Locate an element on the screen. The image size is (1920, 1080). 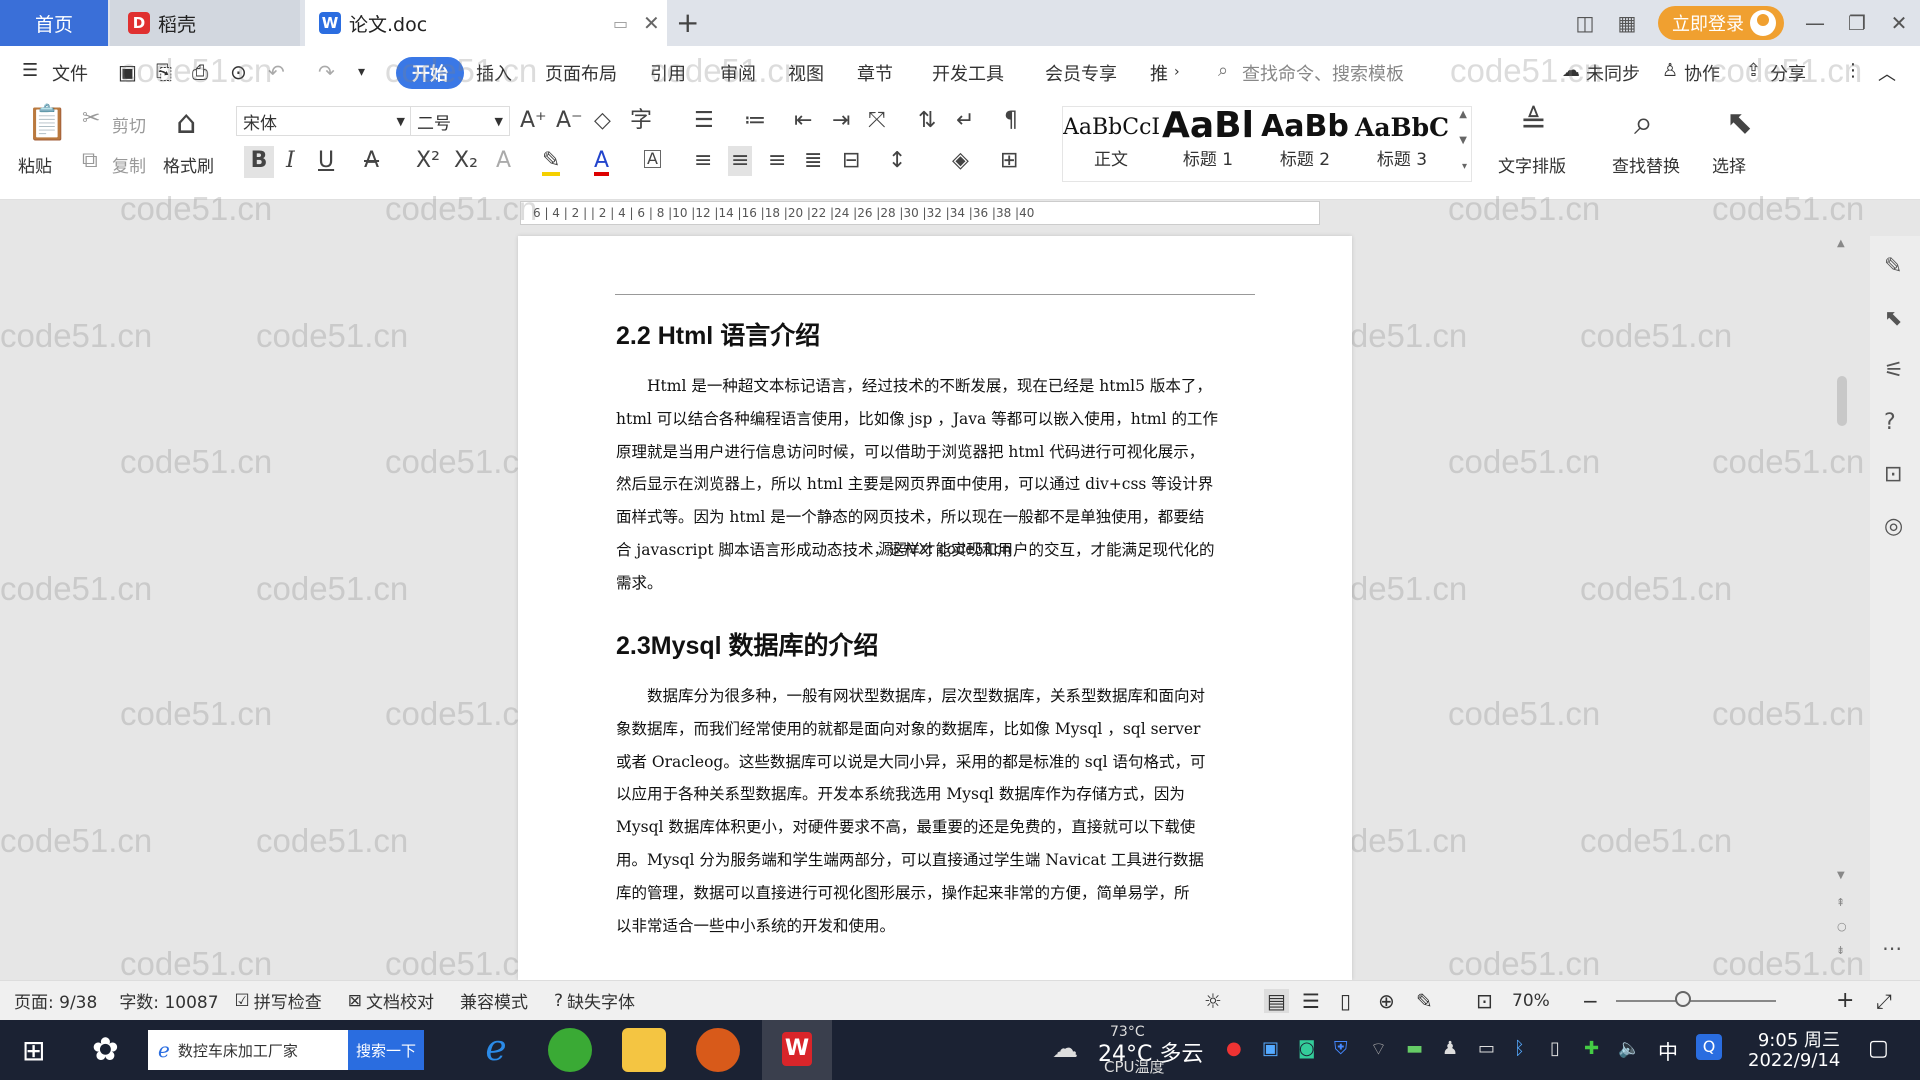
scroll-thumb is located at coordinates (1842, 401).